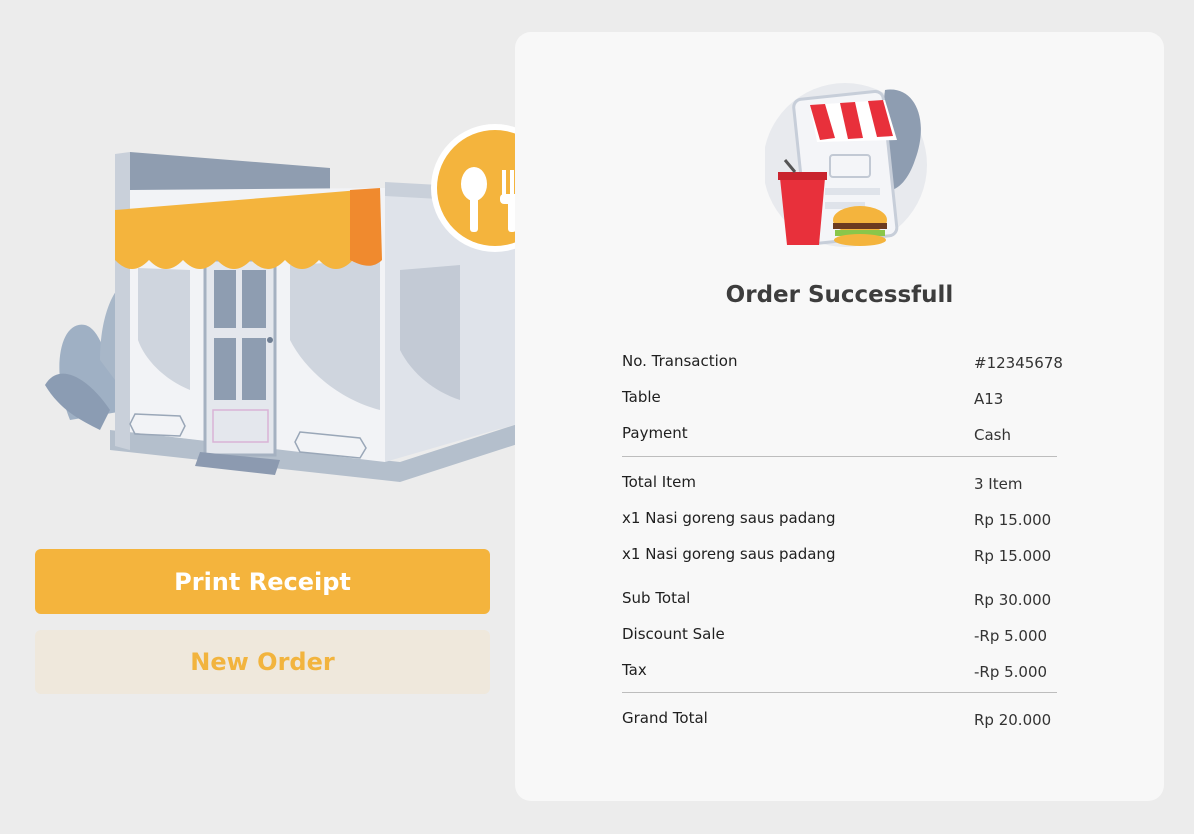 This screenshot has height=834, width=1194. Describe the element at coordinates (989, 399) in the screenshot. I see `row-value: A13` at that location.